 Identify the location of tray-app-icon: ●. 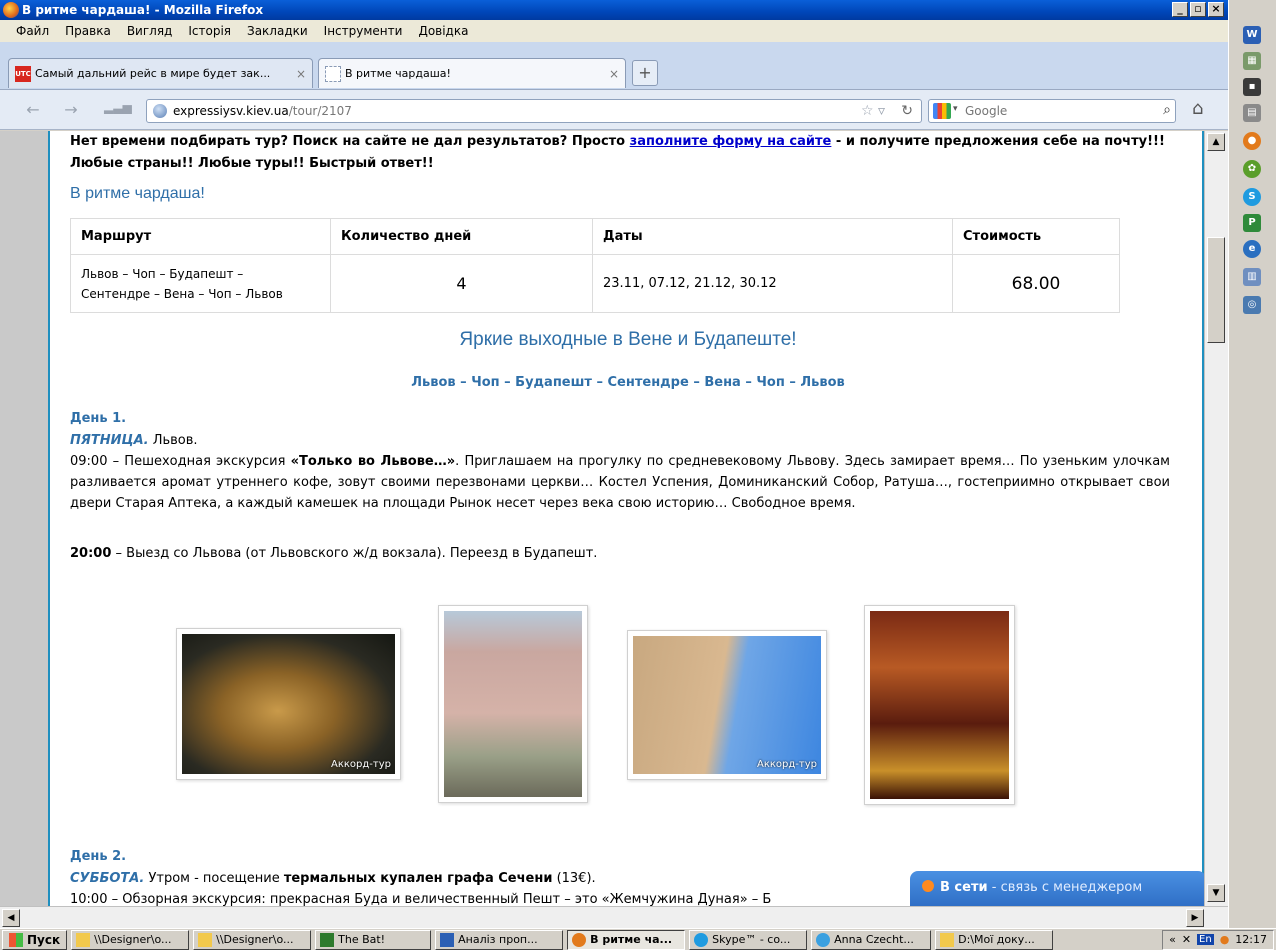
(1225, 939).